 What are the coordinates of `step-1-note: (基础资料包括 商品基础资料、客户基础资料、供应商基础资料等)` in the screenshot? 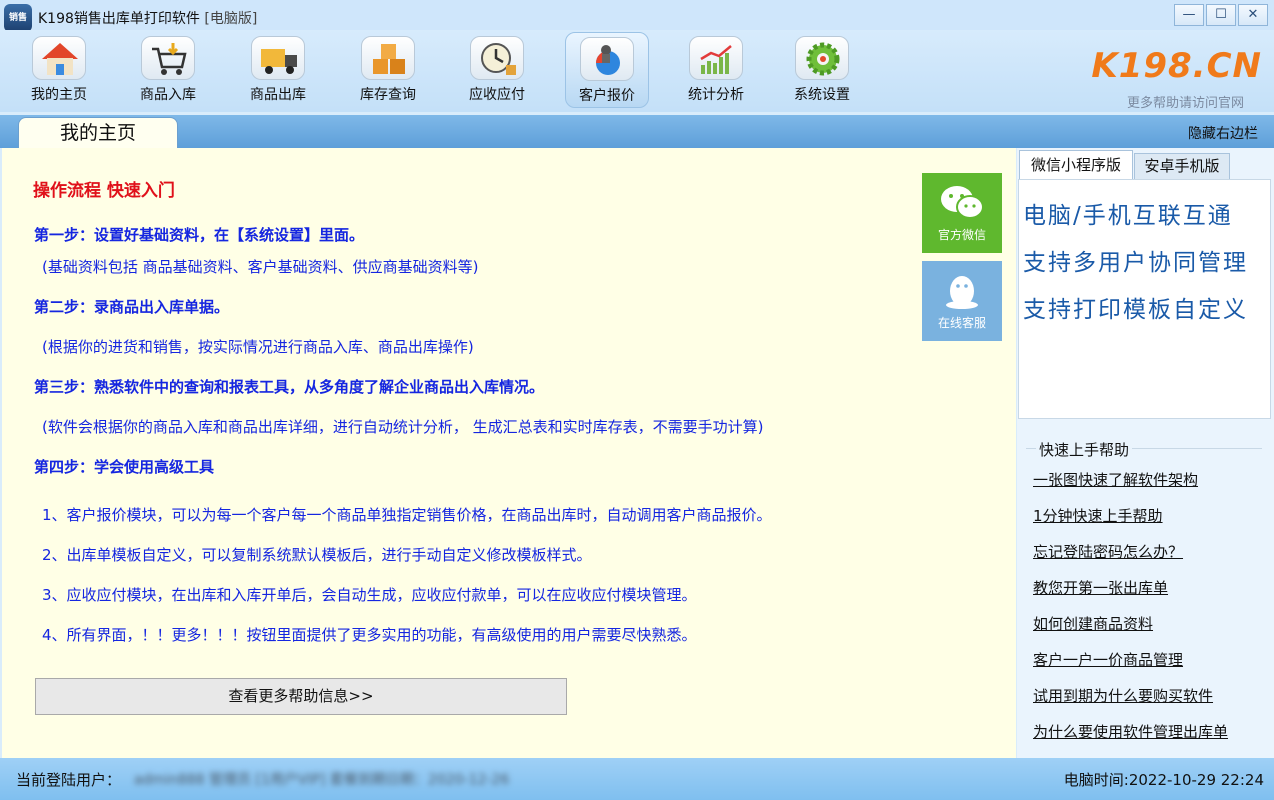 It's located at (260, 267).